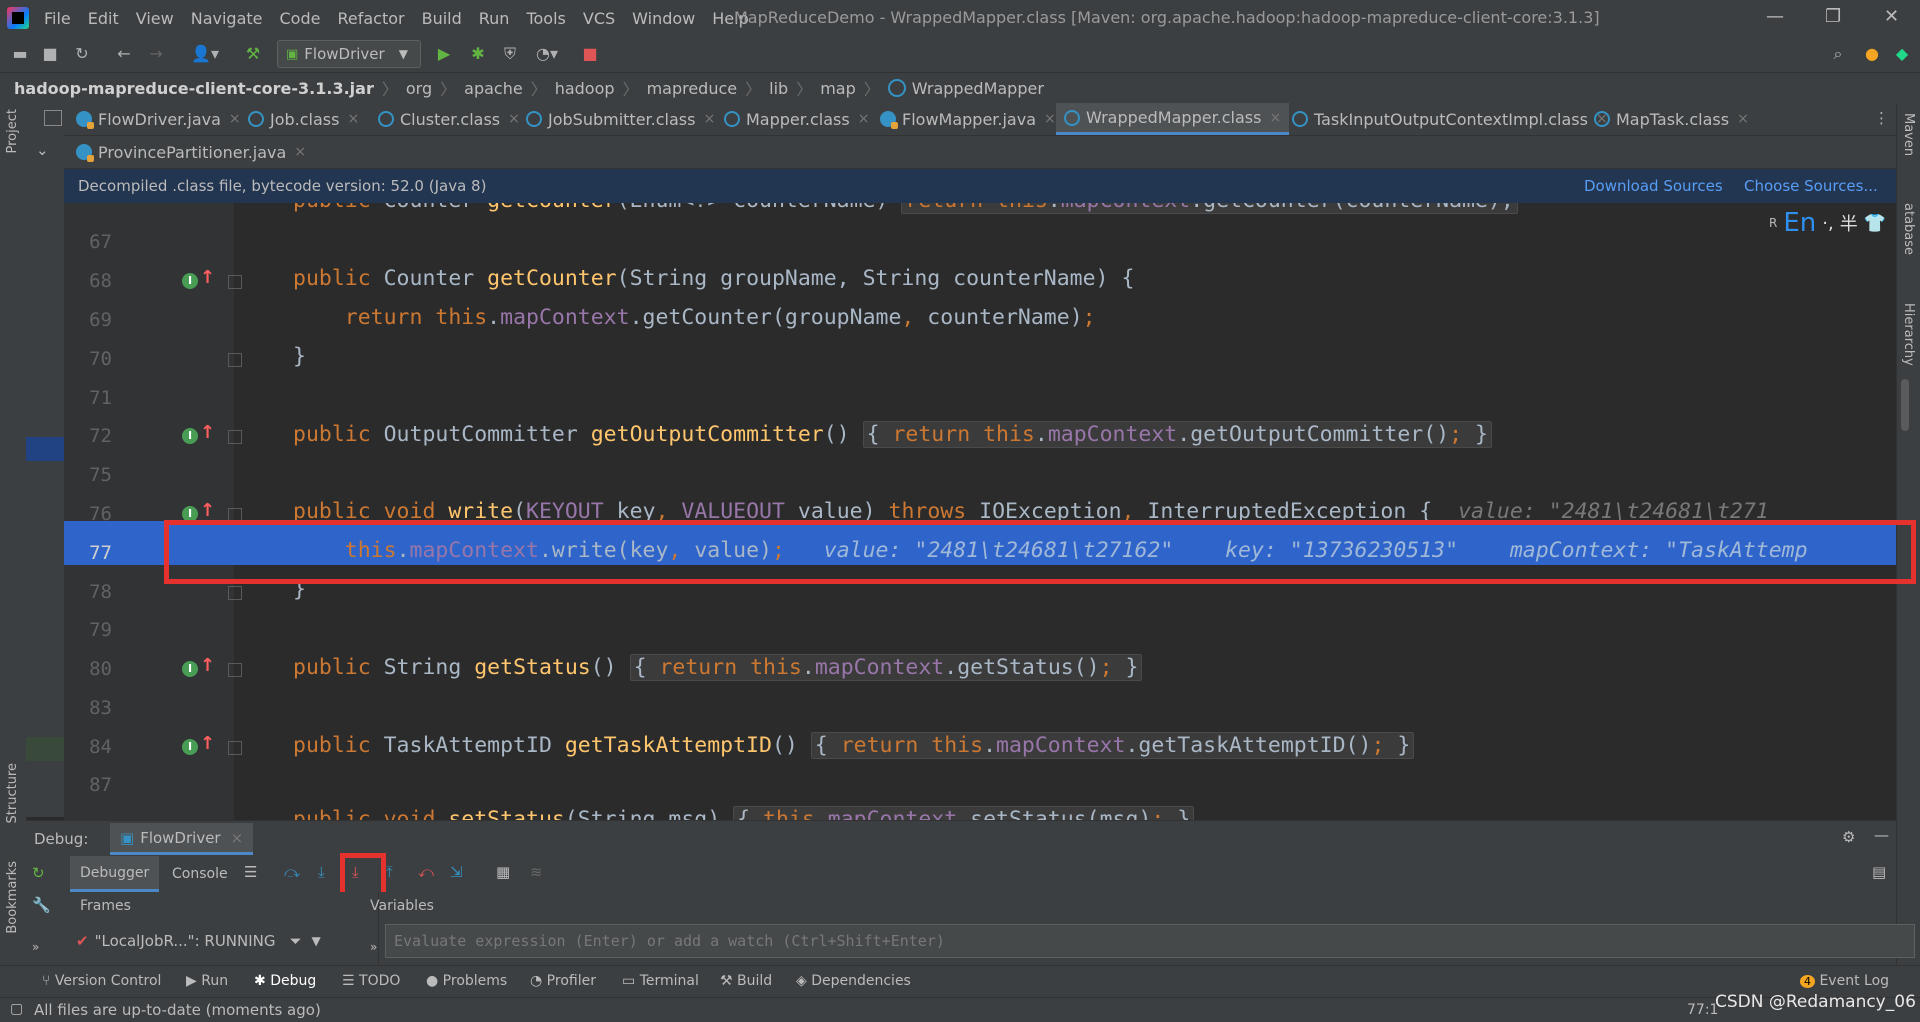  What do you see at coordinates (1908, 229) in the screenshot?
I see `database-tool-tab: atabase` at bounding box center [1908, 229].